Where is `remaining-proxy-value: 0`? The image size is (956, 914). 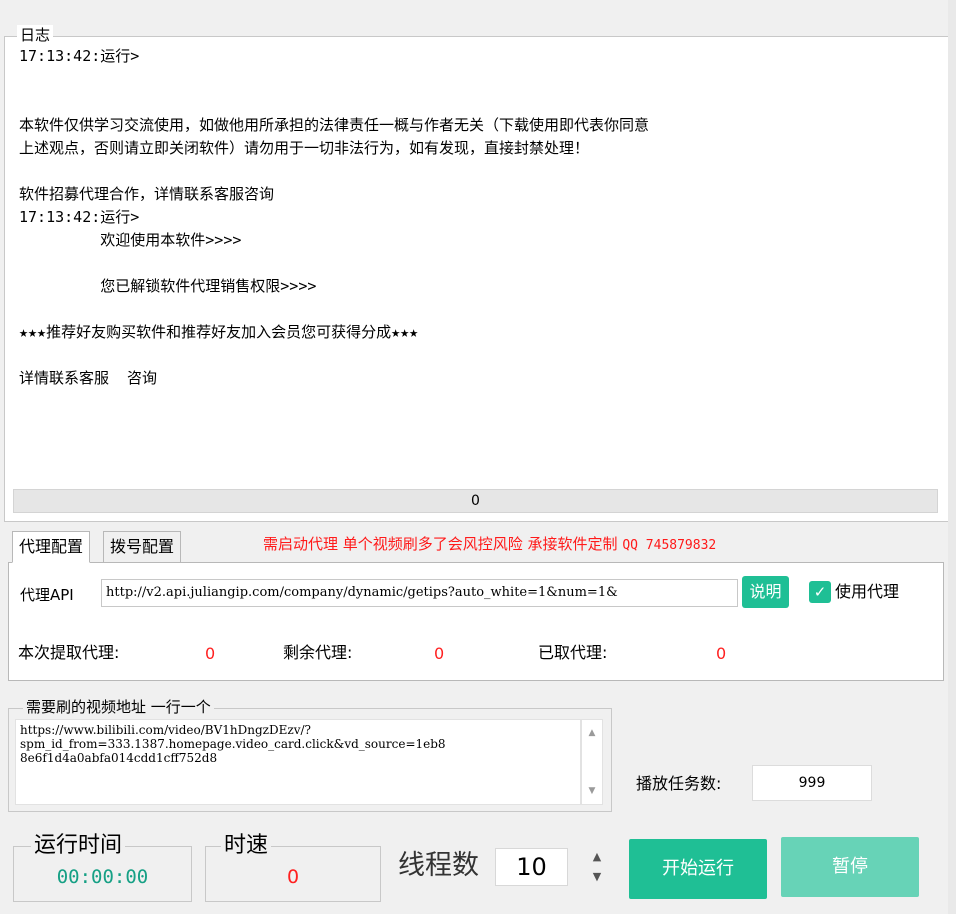
remaining-proxy-value: 0 is located at coordinates (439, 653).